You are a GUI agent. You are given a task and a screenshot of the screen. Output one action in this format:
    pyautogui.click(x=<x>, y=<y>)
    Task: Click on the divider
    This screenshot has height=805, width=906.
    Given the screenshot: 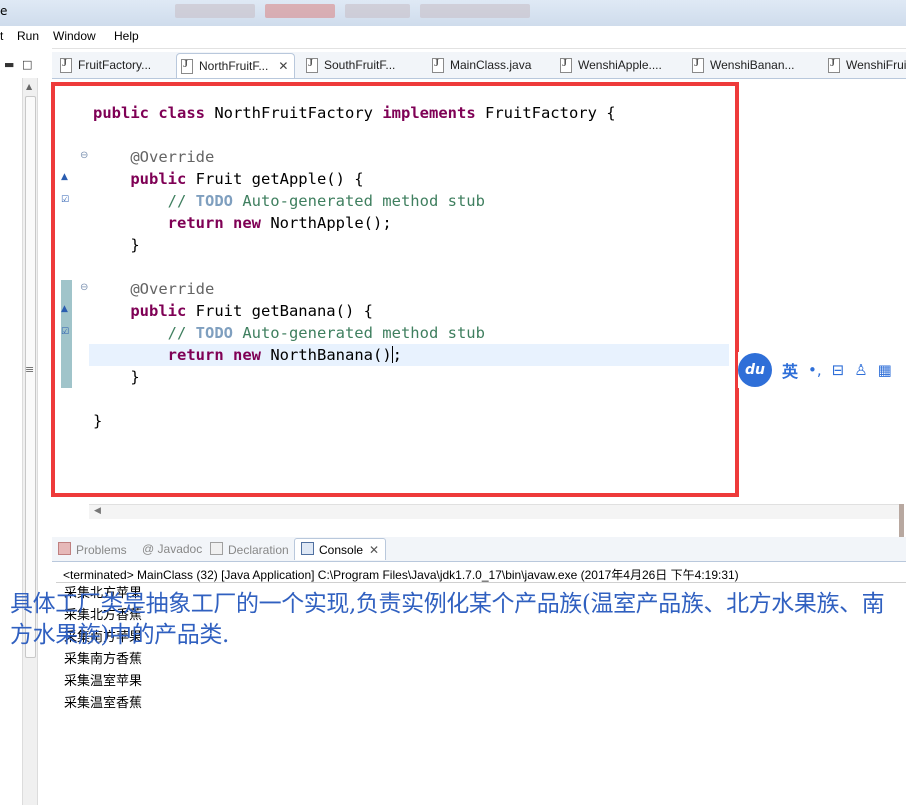 What is the action you would take?
    pyautogui.click(x=481, y=582)
    